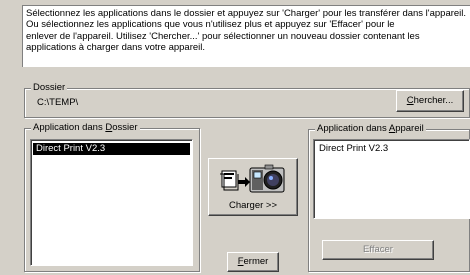  What do you see at coordinates (111, 149) in the screenshot?
I see `folder-app-item: Direct Print V2.3` at bounding box center [111, 149].